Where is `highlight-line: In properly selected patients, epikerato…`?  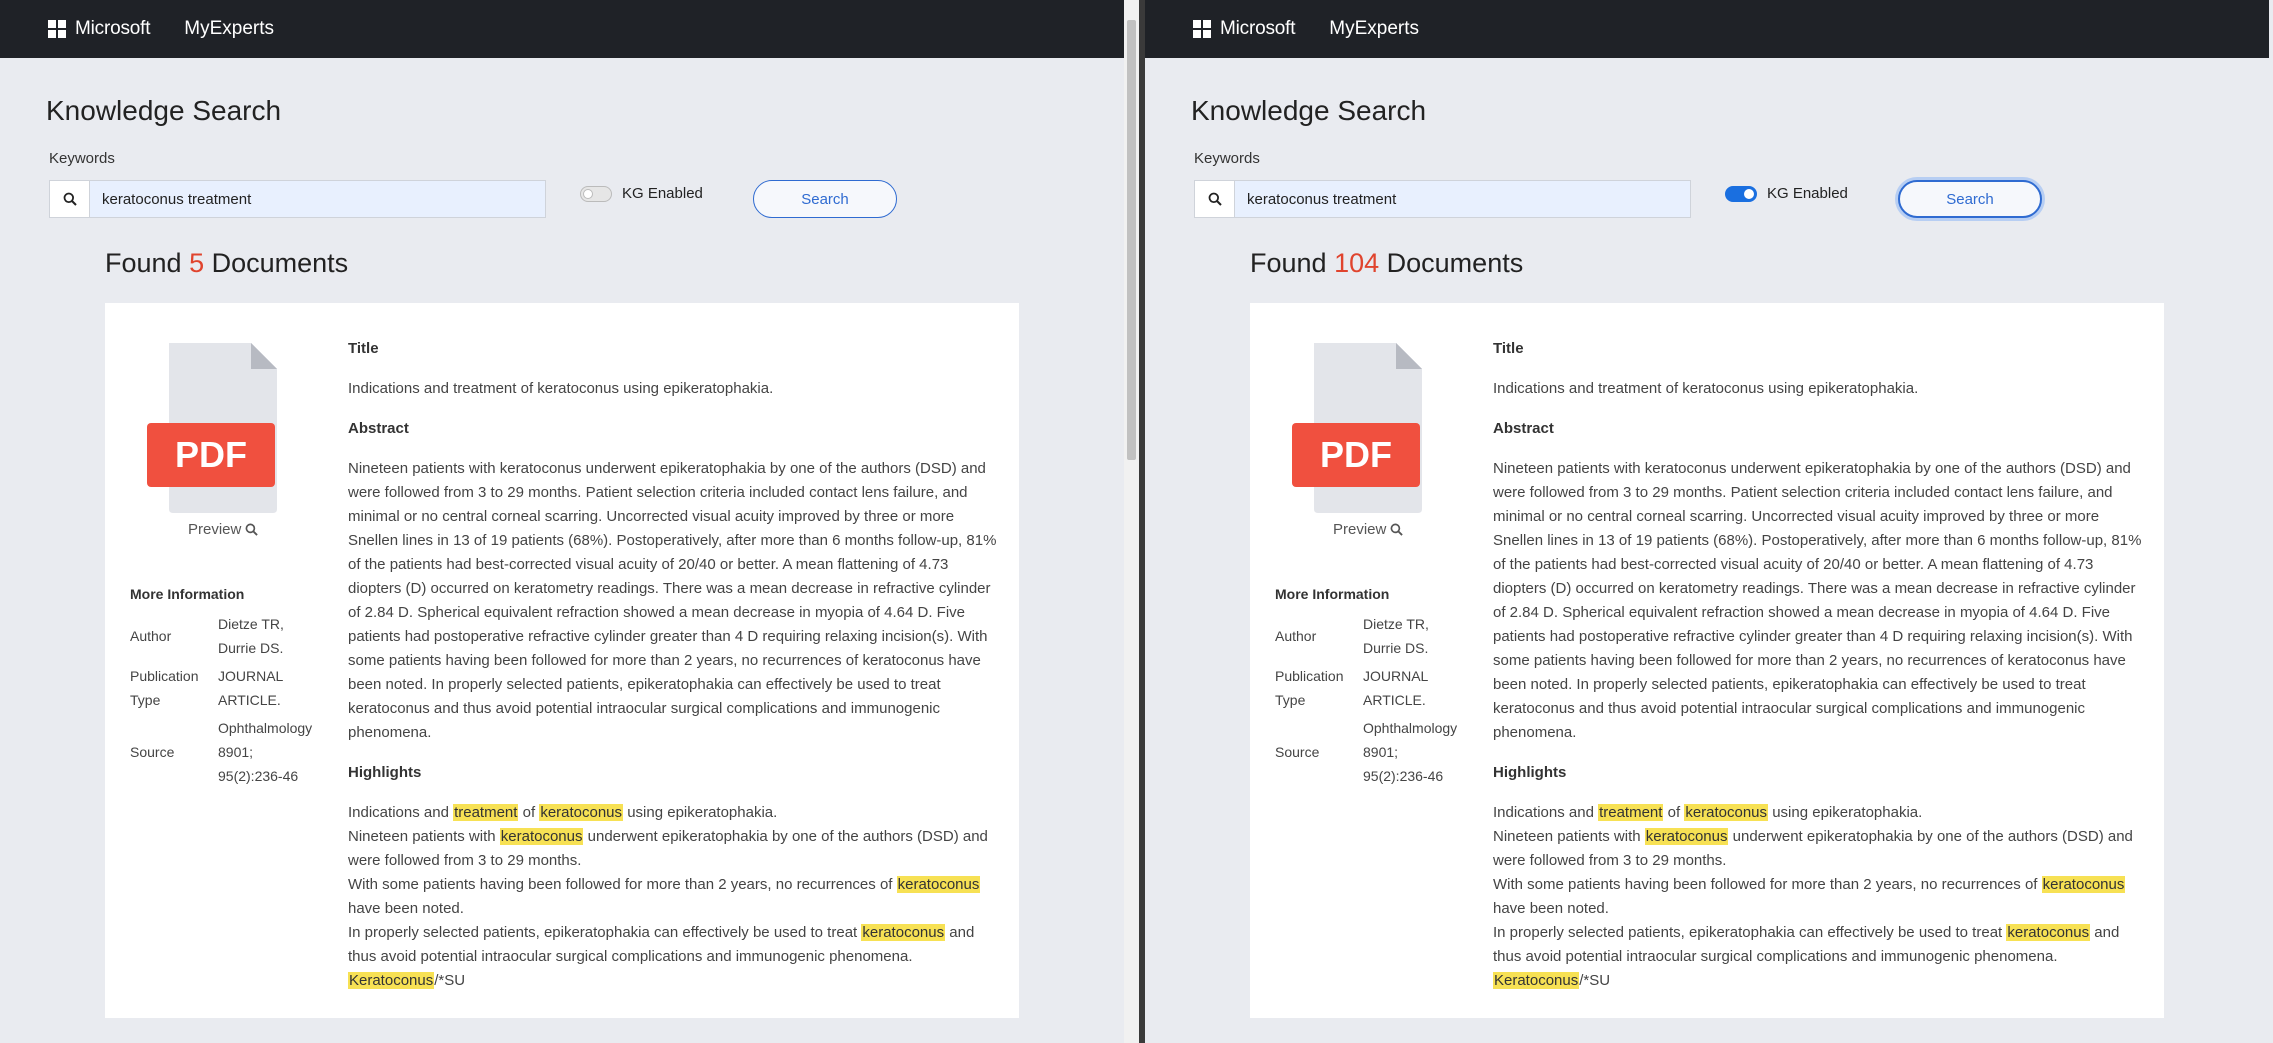 highlight-line: In properly selected patients, epikerato… is located at coordinates (1818, 945).